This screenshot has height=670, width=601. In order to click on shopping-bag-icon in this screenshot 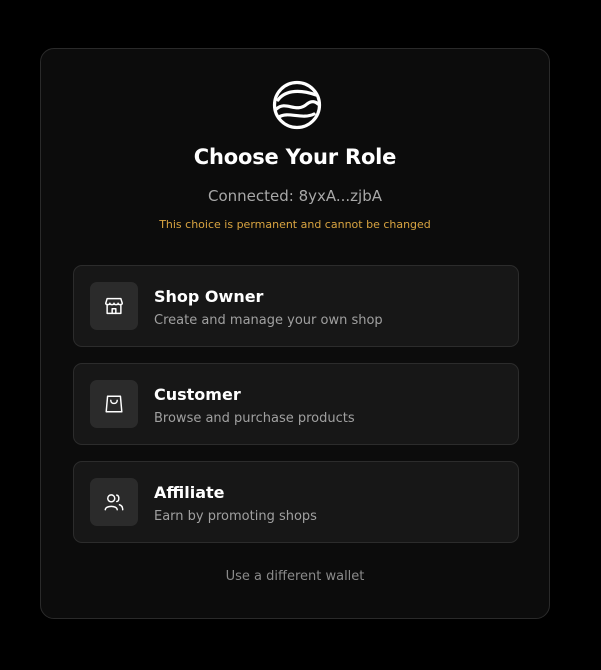, I will do `click(114, 404)`.